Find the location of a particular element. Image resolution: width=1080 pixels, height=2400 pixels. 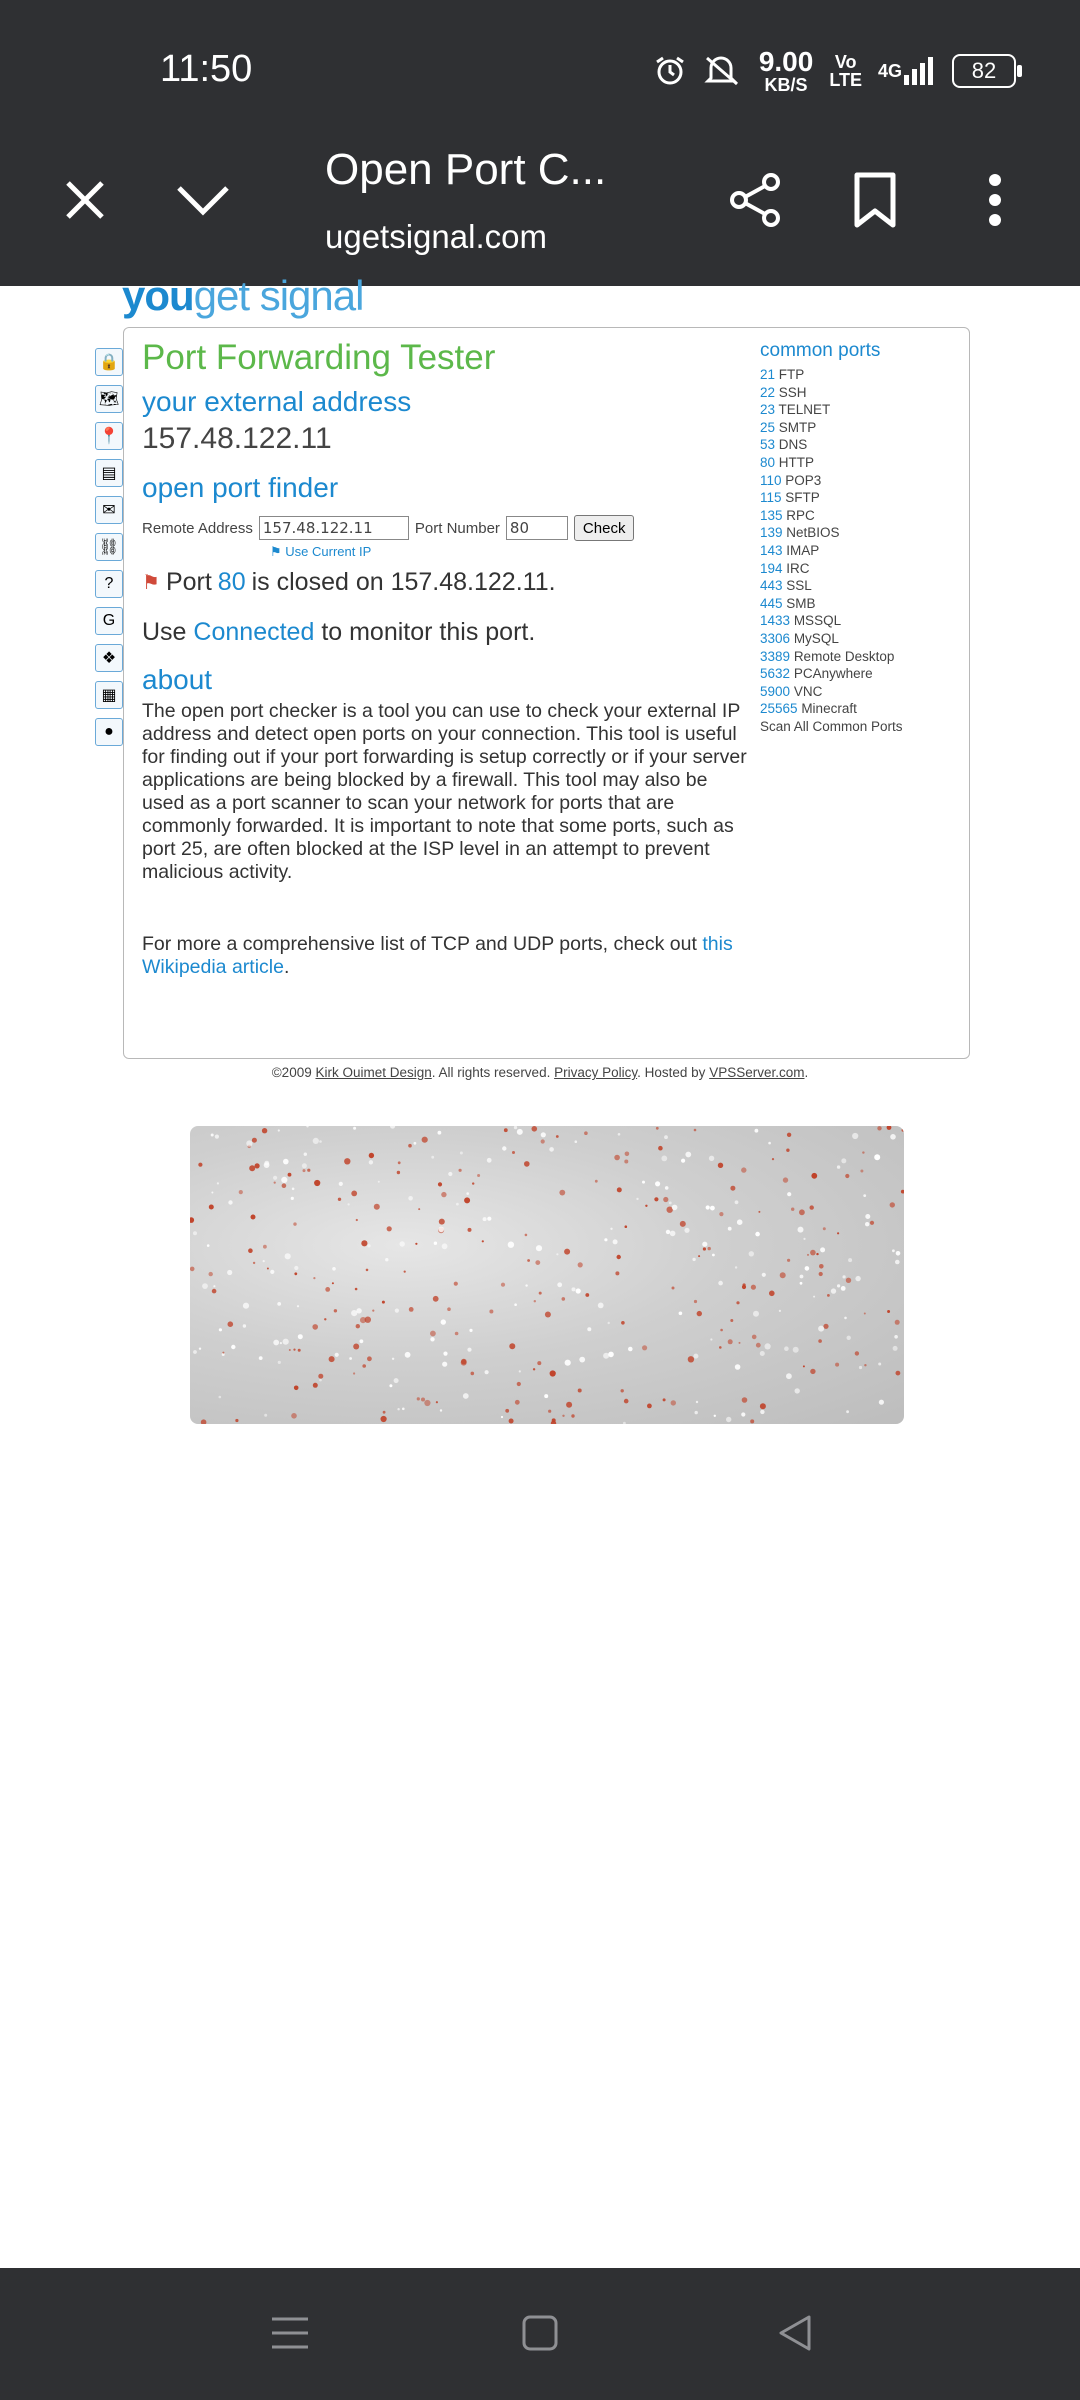

site-logo: youget signal is located at coordinates (243, 296).